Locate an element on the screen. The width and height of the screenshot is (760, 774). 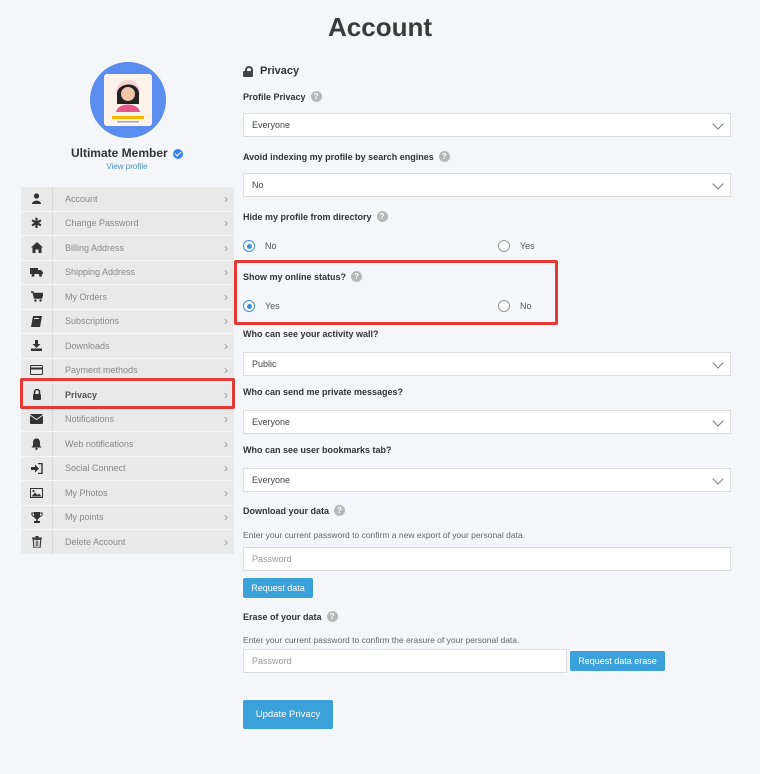
sidebar-item-my-photos: My Photos › is located at coordinates (127, 493).